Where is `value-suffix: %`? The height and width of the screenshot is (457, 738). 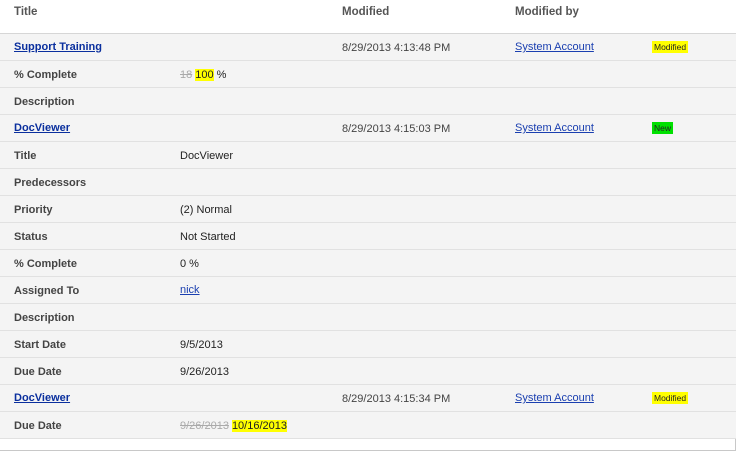 value-suffix: % is located at coordinates (220, 75).